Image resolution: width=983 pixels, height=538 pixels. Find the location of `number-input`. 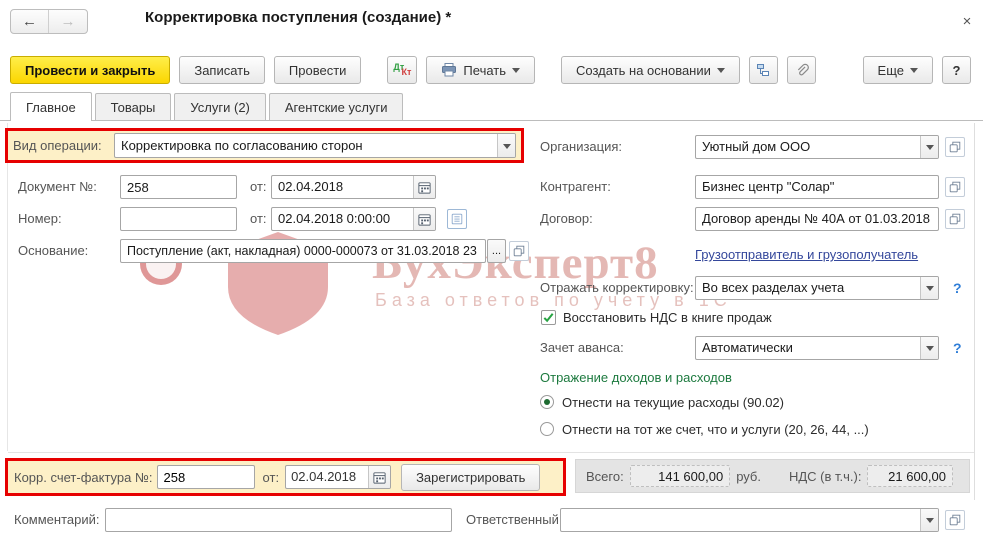

number-input is located at coordinates (178, 219).